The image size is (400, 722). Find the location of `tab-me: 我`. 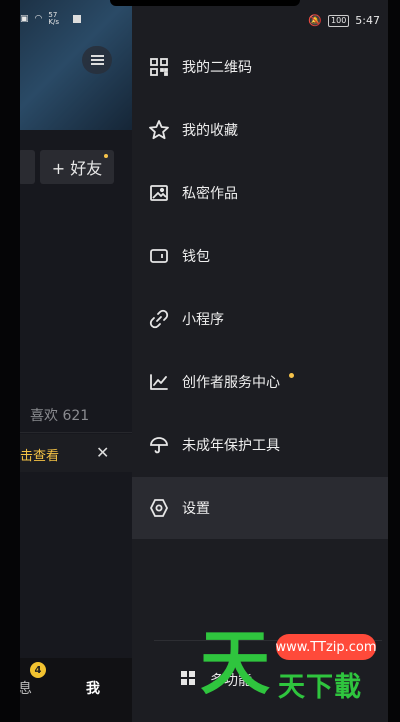

tab-me: 我 is located at coordinates (93, 688).